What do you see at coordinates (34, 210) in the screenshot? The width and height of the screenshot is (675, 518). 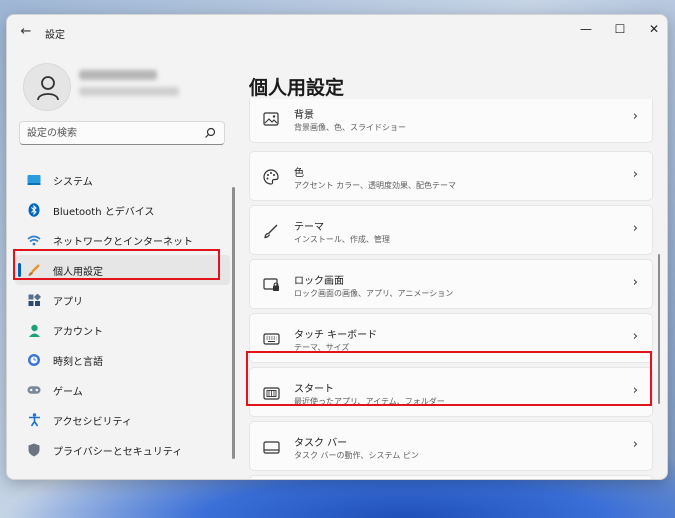 I see `bluetooth-icon` at bounding box center [34, 210].